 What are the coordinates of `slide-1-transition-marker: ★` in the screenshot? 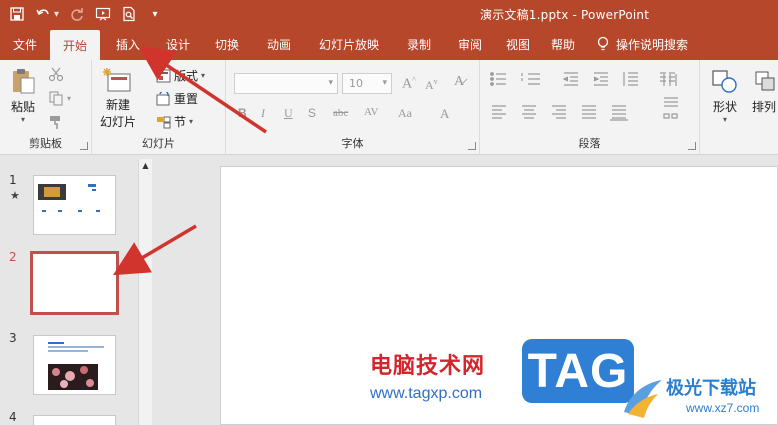 It's located at (15, 195).